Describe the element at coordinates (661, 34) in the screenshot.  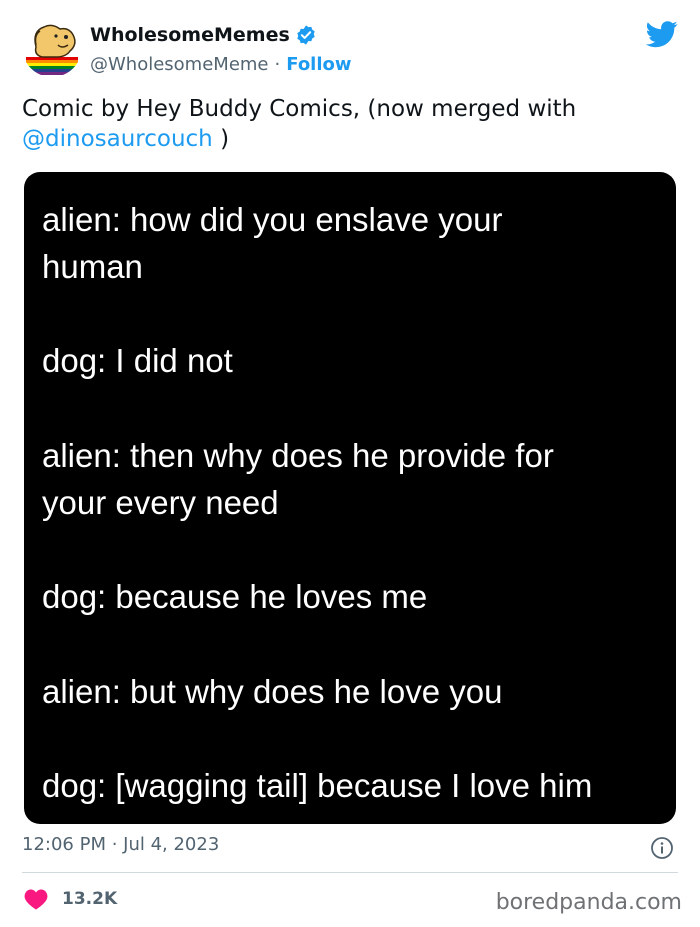
I see `twitter-bird-icon` at that location.